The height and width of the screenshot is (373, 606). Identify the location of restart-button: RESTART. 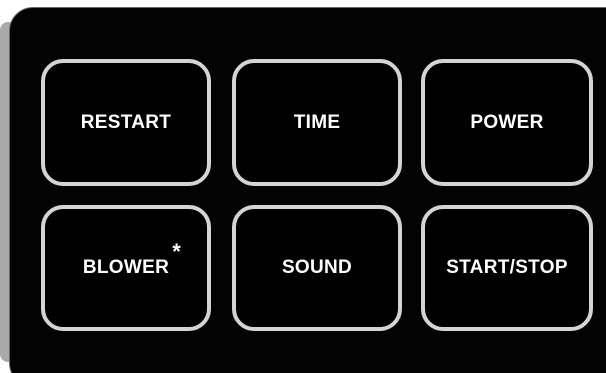
(126, 122).